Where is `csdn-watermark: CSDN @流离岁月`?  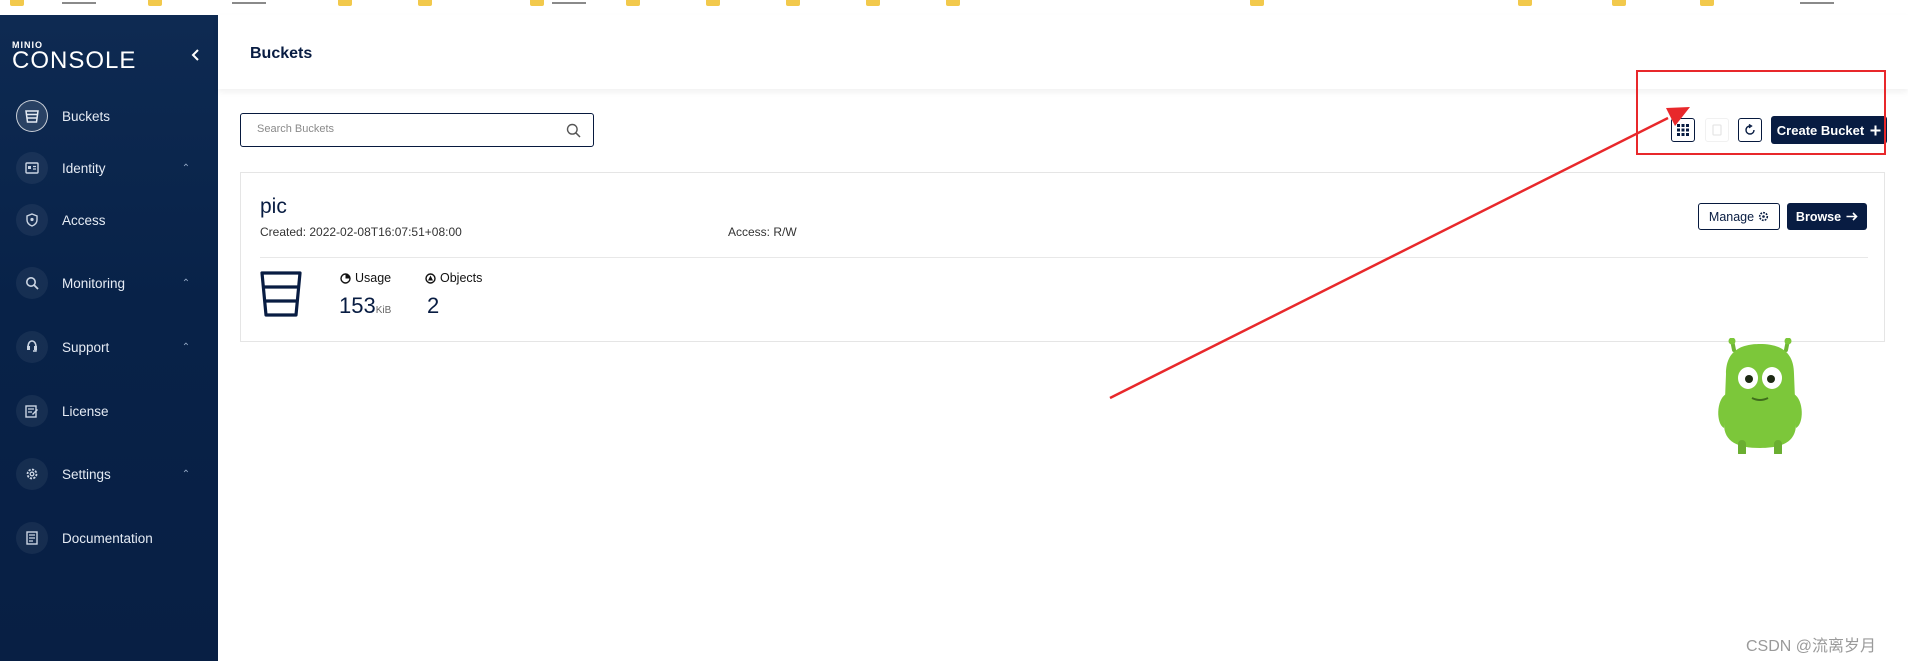
csdn-watermark: CSDN @流离岁月 is located at coordinates (1811, 646).